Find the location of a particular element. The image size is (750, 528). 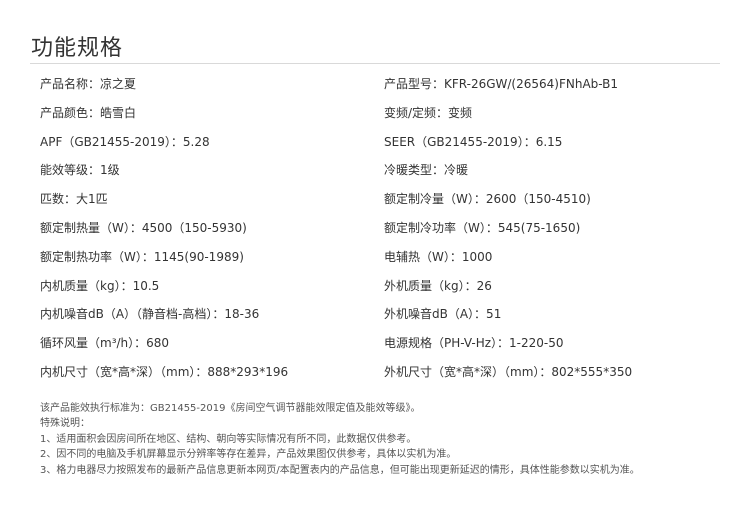

note-item: 1、适用面积会因房间所在地区、结构、朝向等实际情况有所不同，此数据仅供参考。 is located at coordinates (228, 439).